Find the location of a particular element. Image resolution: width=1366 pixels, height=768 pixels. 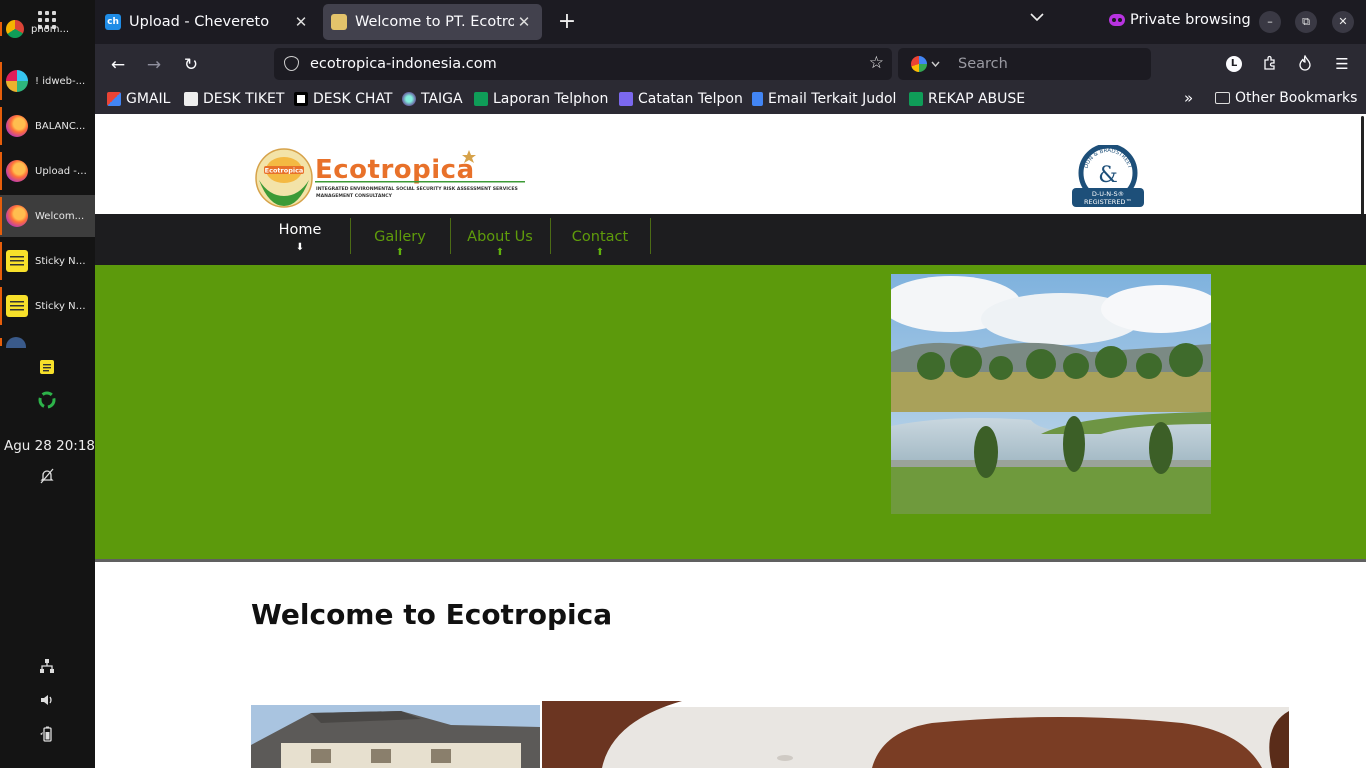

bookmark-catatan-telpon: Catatan Telpon is located at coordinates (681, 99).